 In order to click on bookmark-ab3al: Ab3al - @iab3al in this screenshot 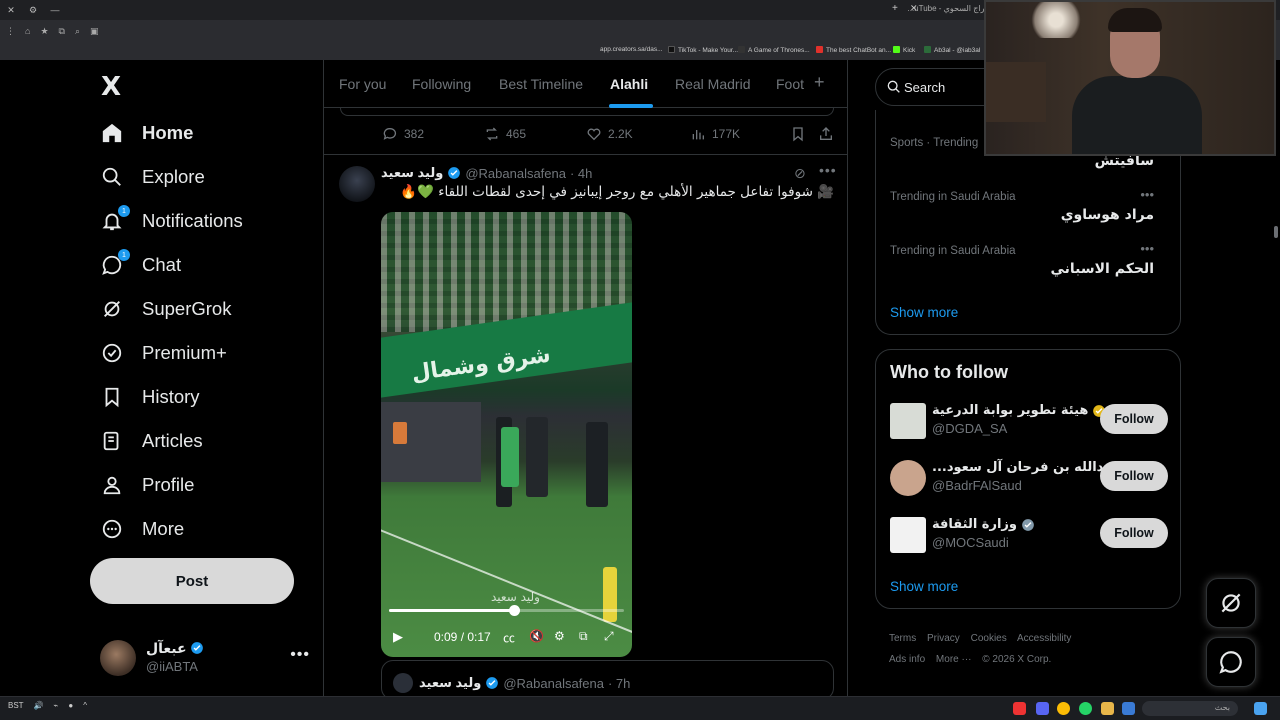, I will do `click(952, 50)`.